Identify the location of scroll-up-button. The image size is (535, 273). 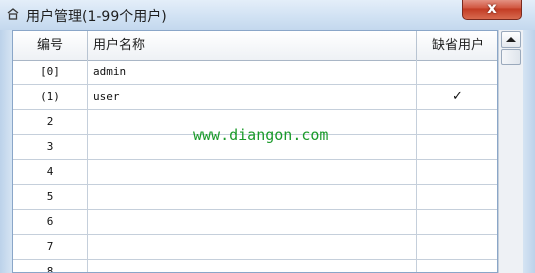
(511, 39).